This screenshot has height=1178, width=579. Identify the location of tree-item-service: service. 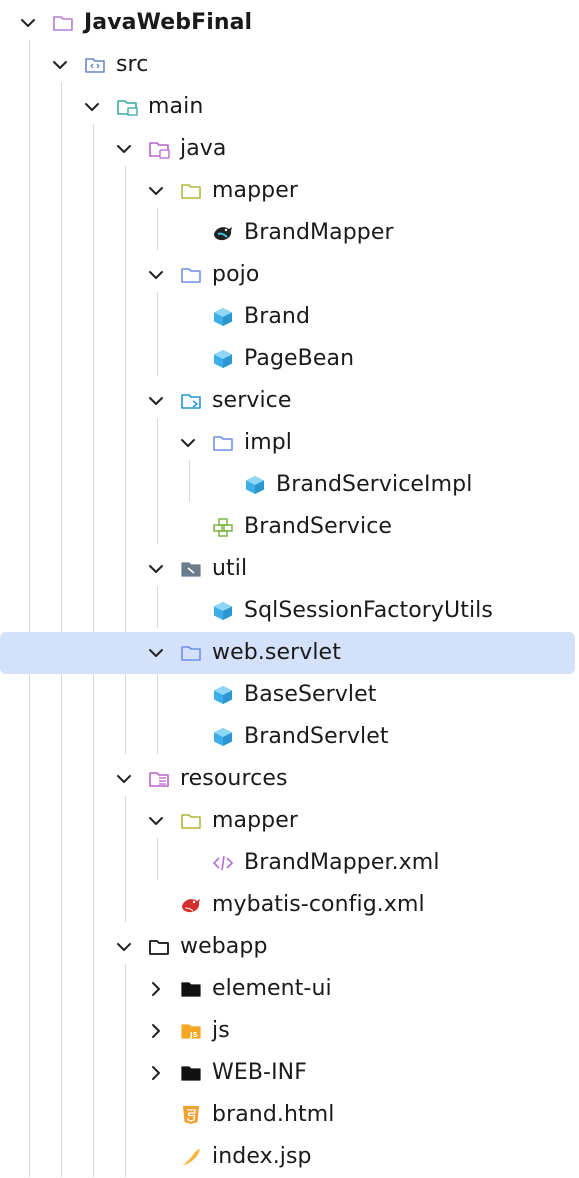
(287, 401).